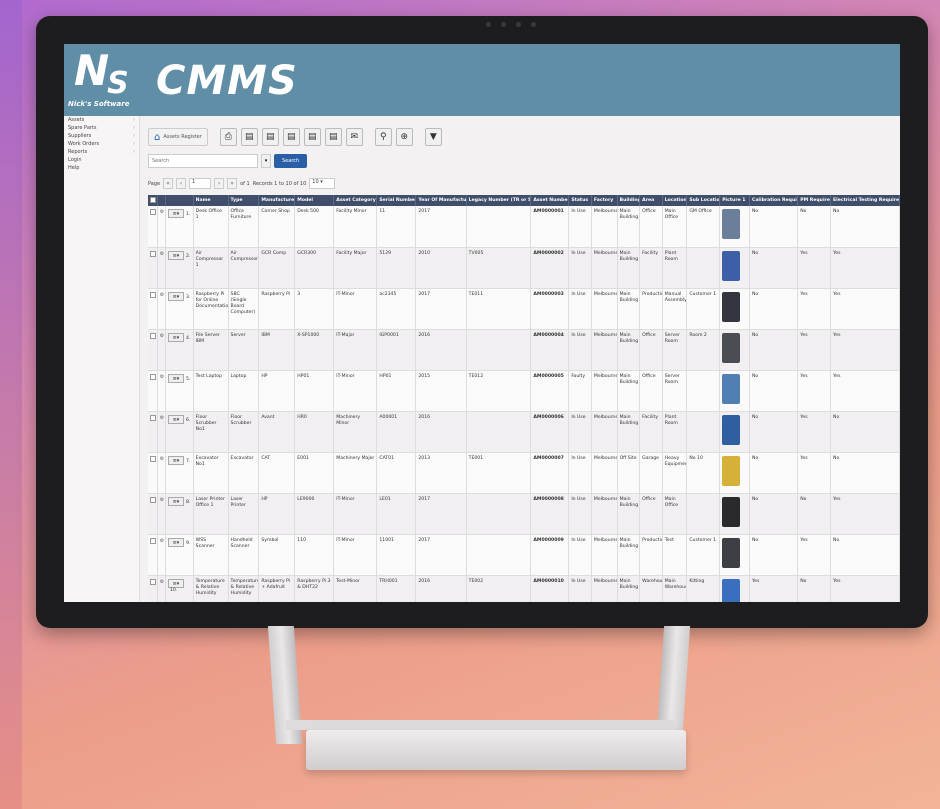 Image resolution: width=940 pixels, height=809 pixels. What do you see at coordinates (333, 137) in the screenshot?
I see `export-xml-button: ▤` at bounding box center [333, 137].